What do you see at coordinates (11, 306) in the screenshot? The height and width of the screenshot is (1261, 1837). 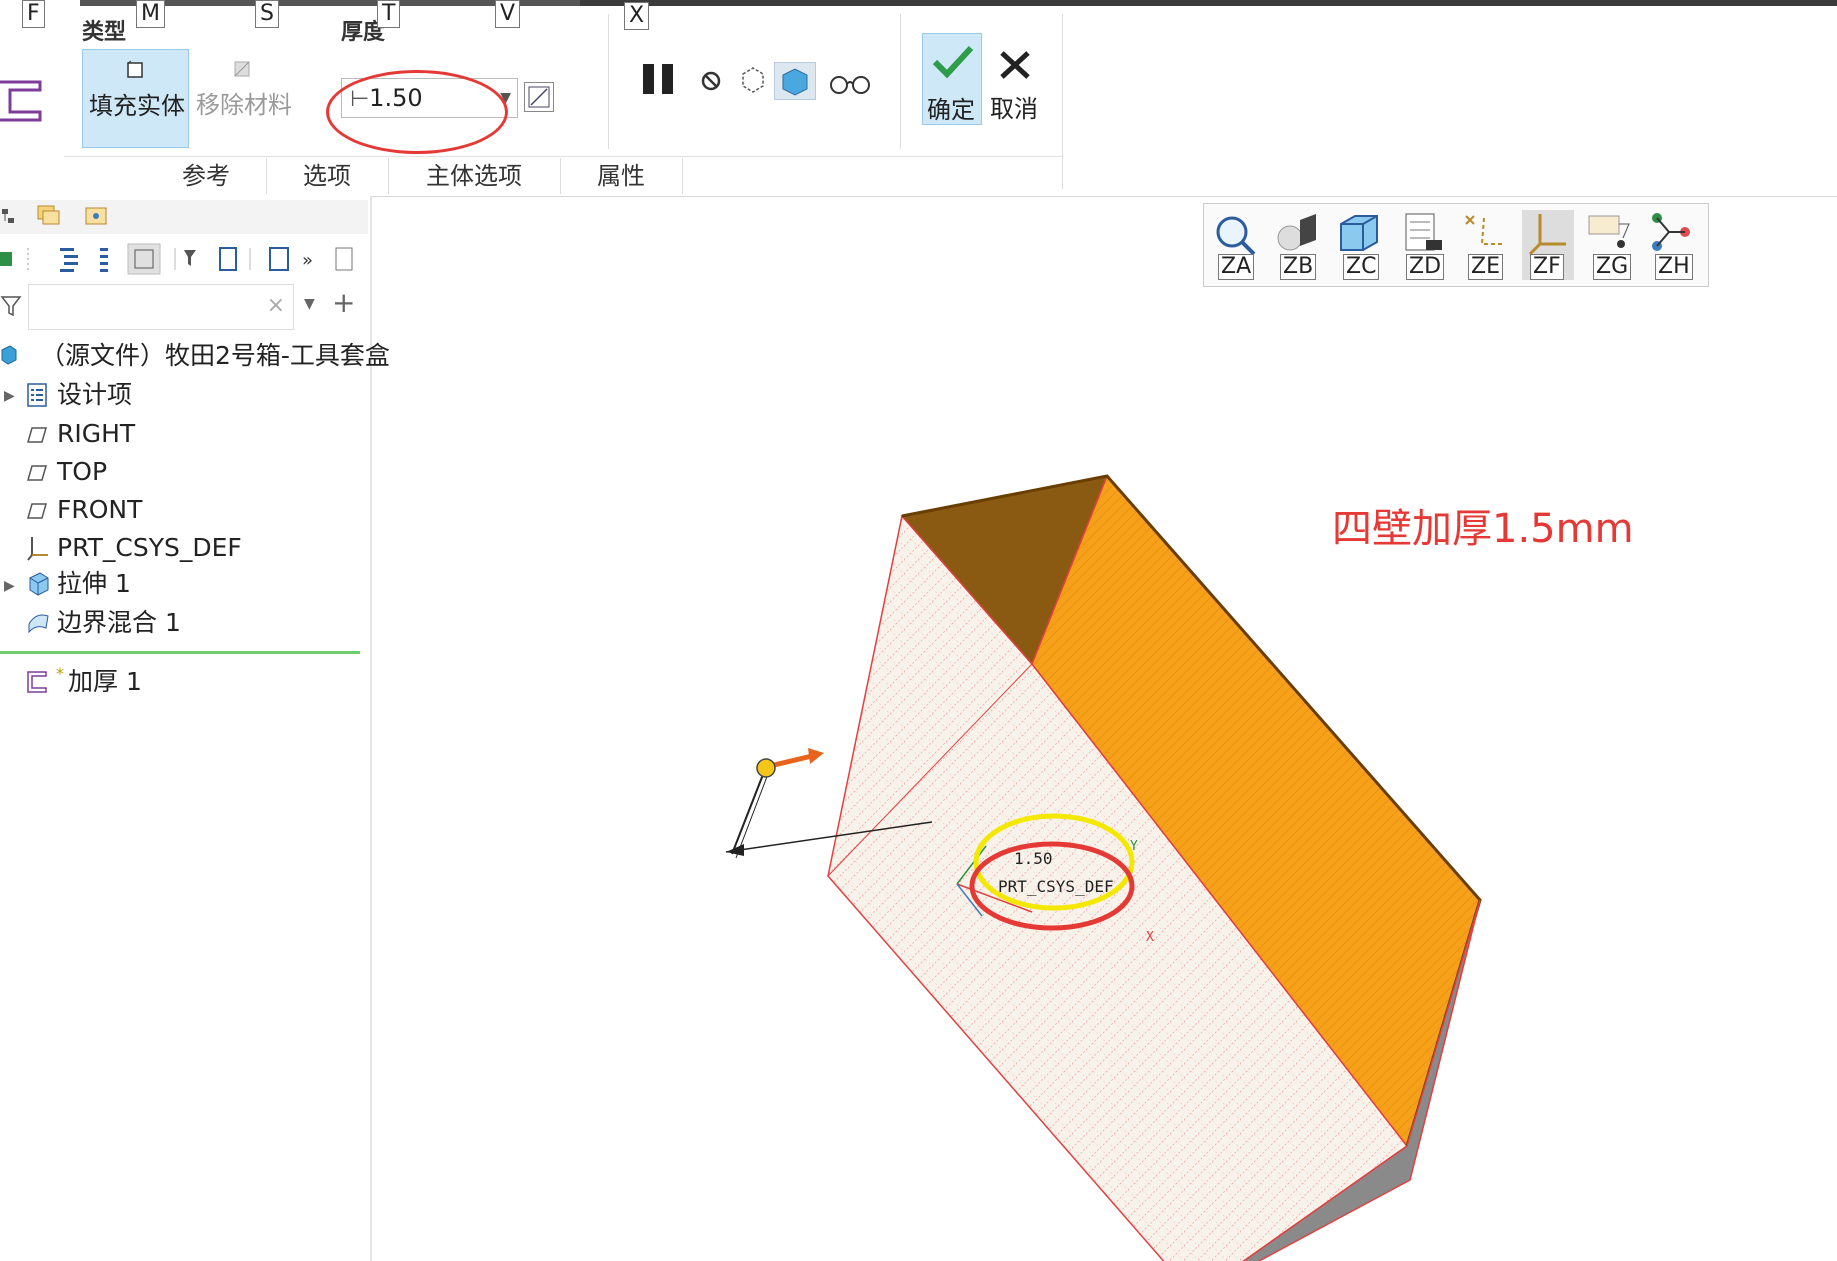 I see `filter-icon` at bounding box center [11, 306].